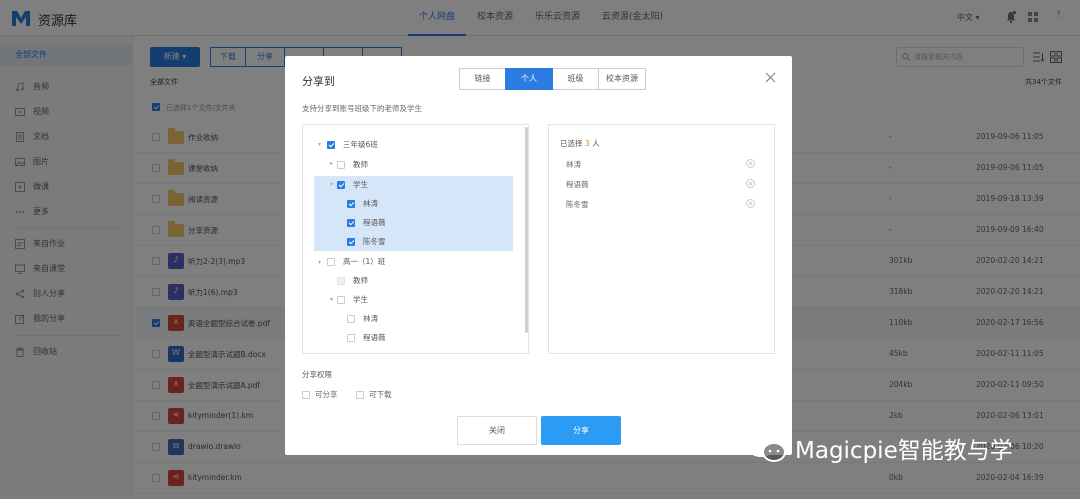 This screenshot has height=499, width=1080. I want to click on tree-scrollbar, so click(526, 230).